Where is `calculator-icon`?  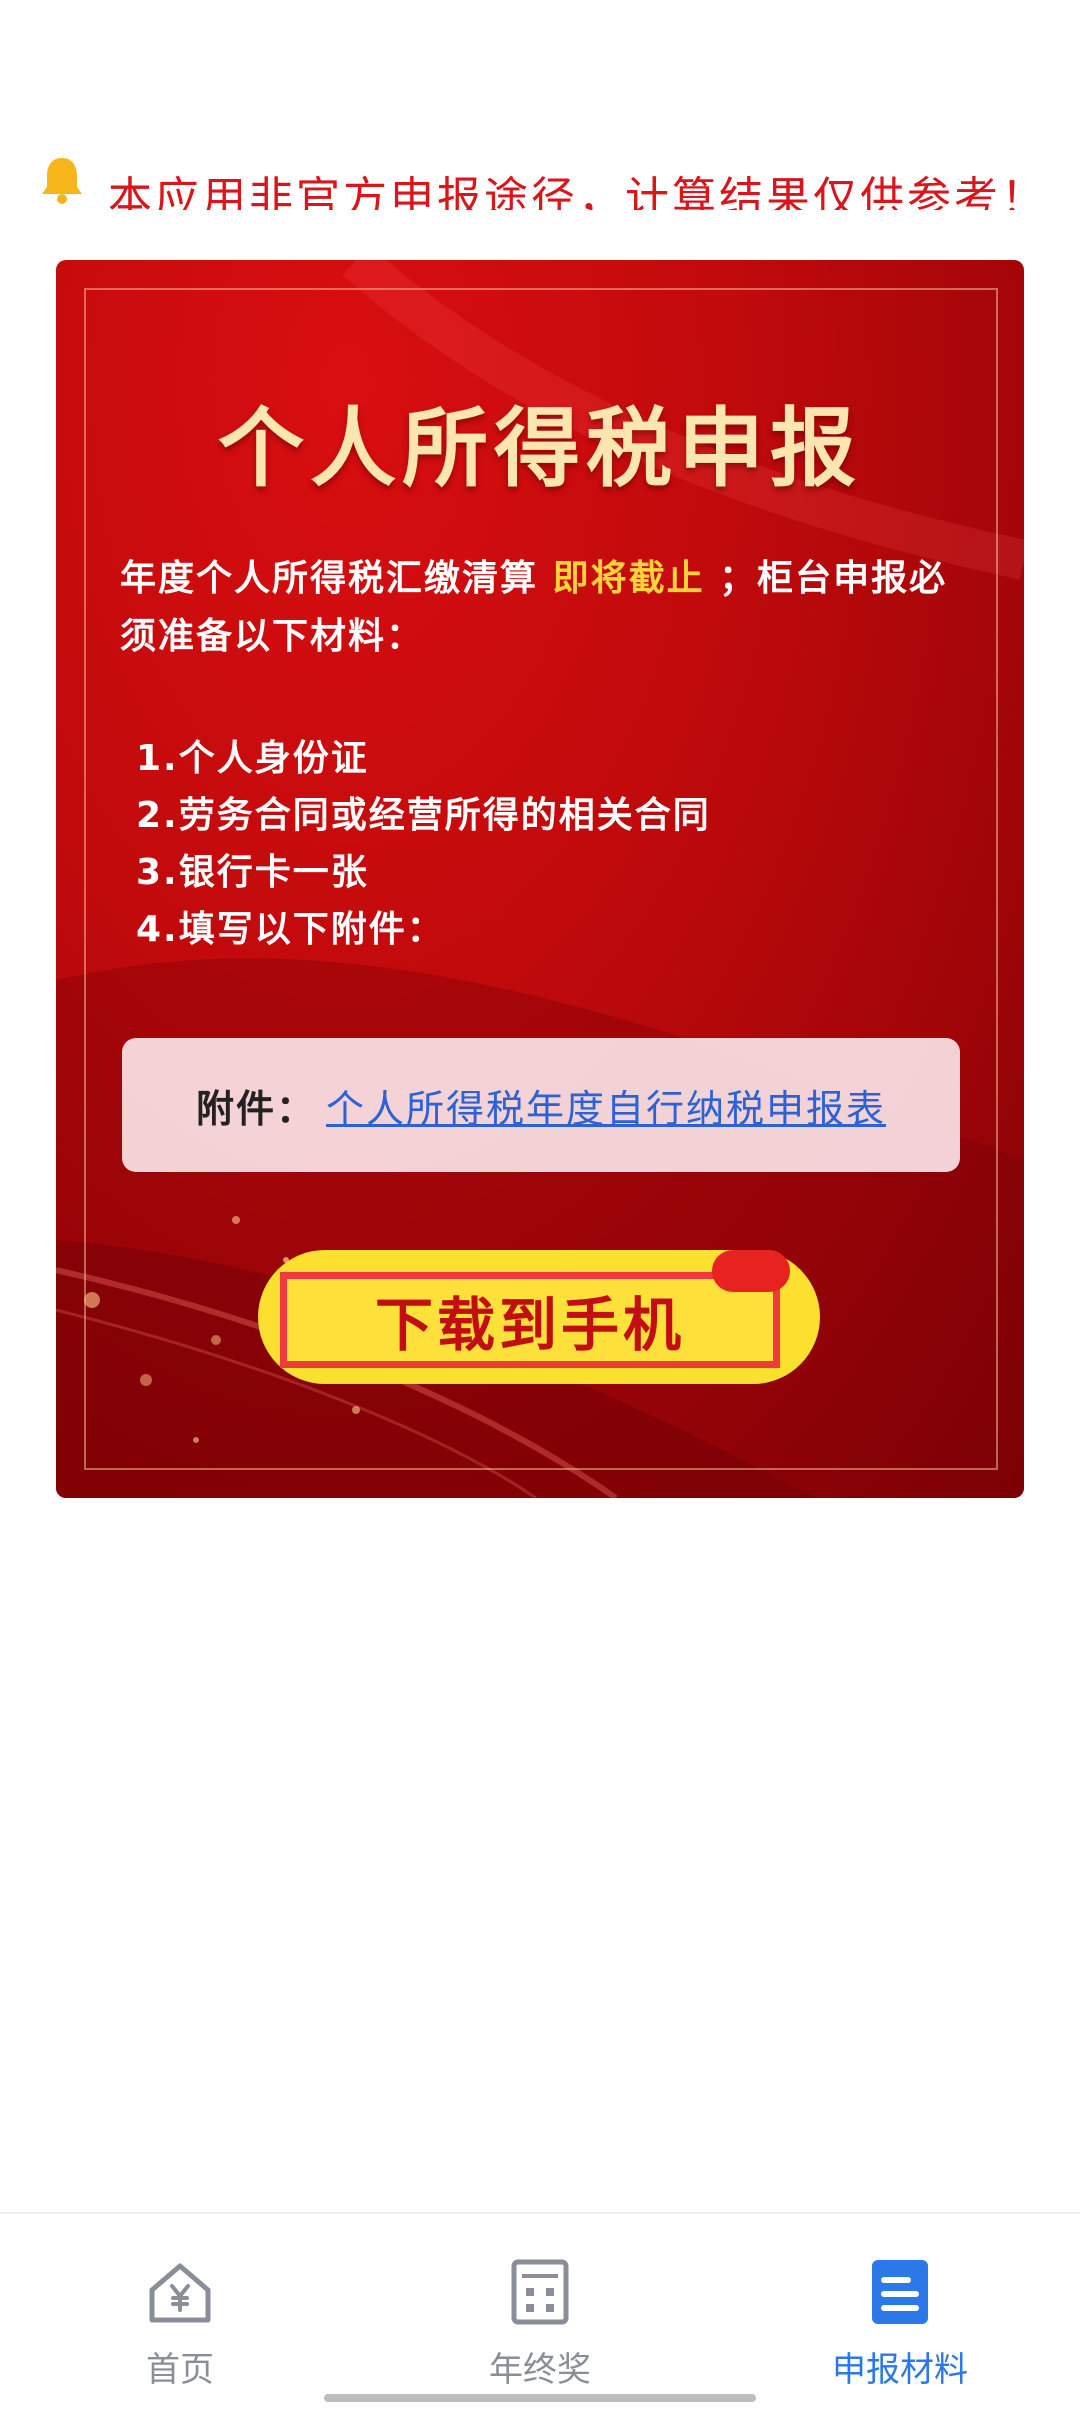 calculator-icon is located at coordinates (540, 2292).